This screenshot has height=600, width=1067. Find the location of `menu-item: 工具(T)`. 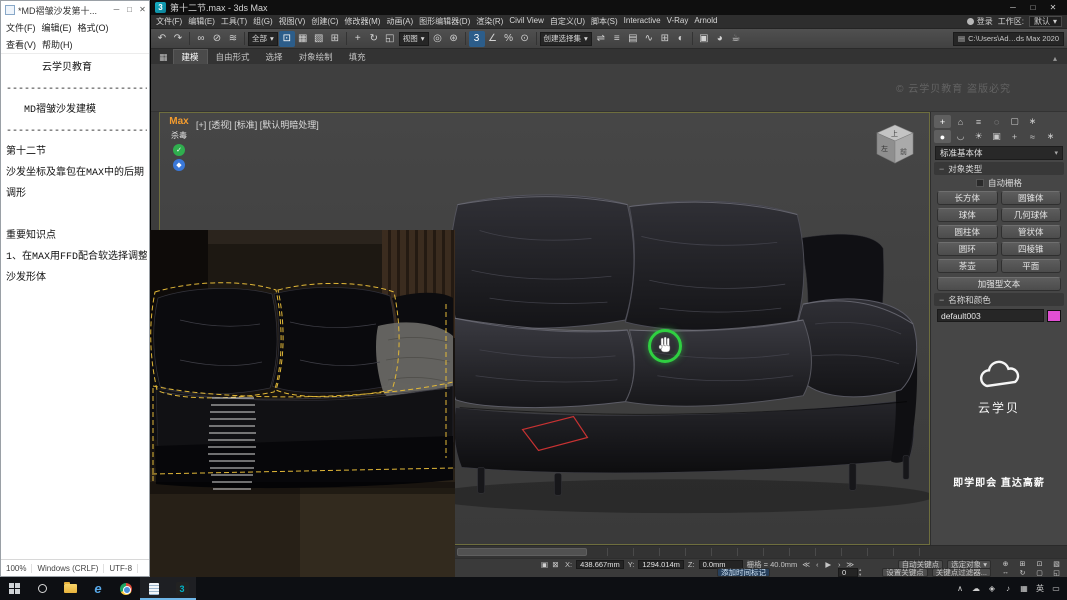

menu-item: 工具(T) is located at coordinates (234, 21).